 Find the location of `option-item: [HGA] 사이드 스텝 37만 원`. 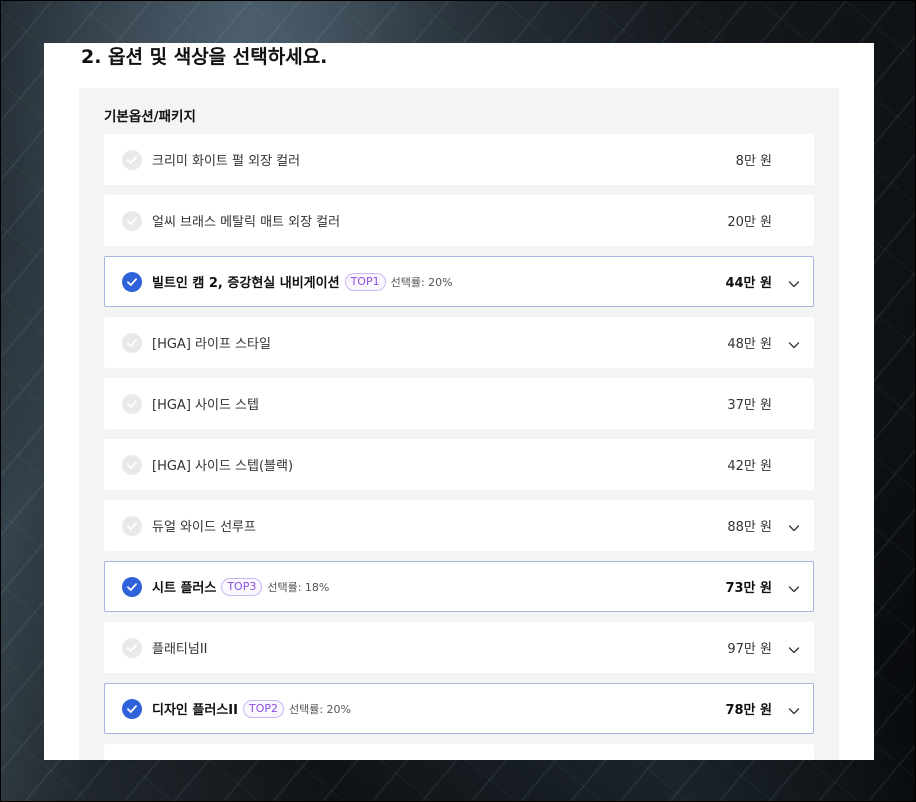

option-item: [HGA] 사이드 스텝 37만 원 is located at coordinates (459, 403).